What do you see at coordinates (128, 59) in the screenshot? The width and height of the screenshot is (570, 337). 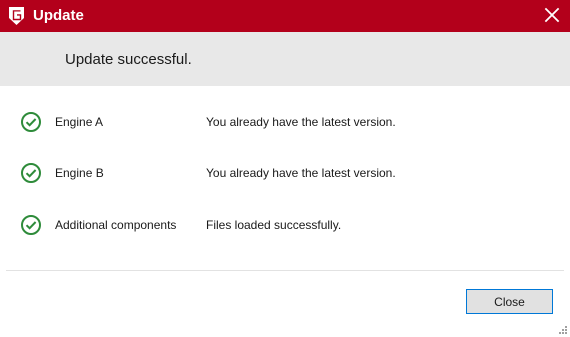 I see `update-status-message: Update successful.` at bounding box center [128, 59].